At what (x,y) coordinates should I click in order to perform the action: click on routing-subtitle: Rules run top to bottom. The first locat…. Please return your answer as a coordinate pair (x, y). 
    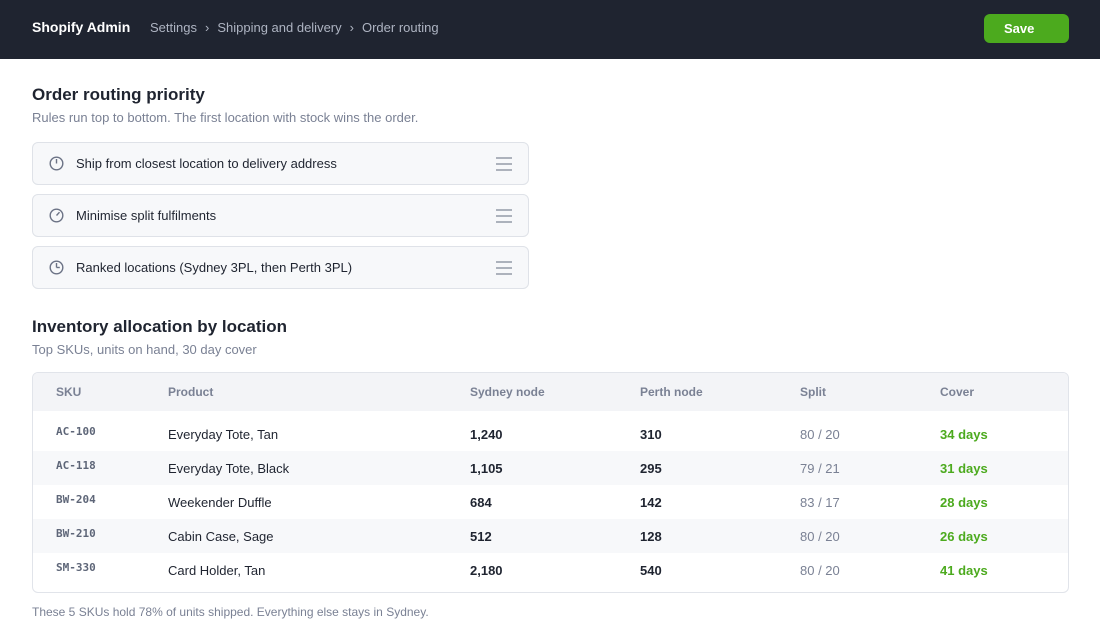
    Looking at the image, I should click on (225, 117).